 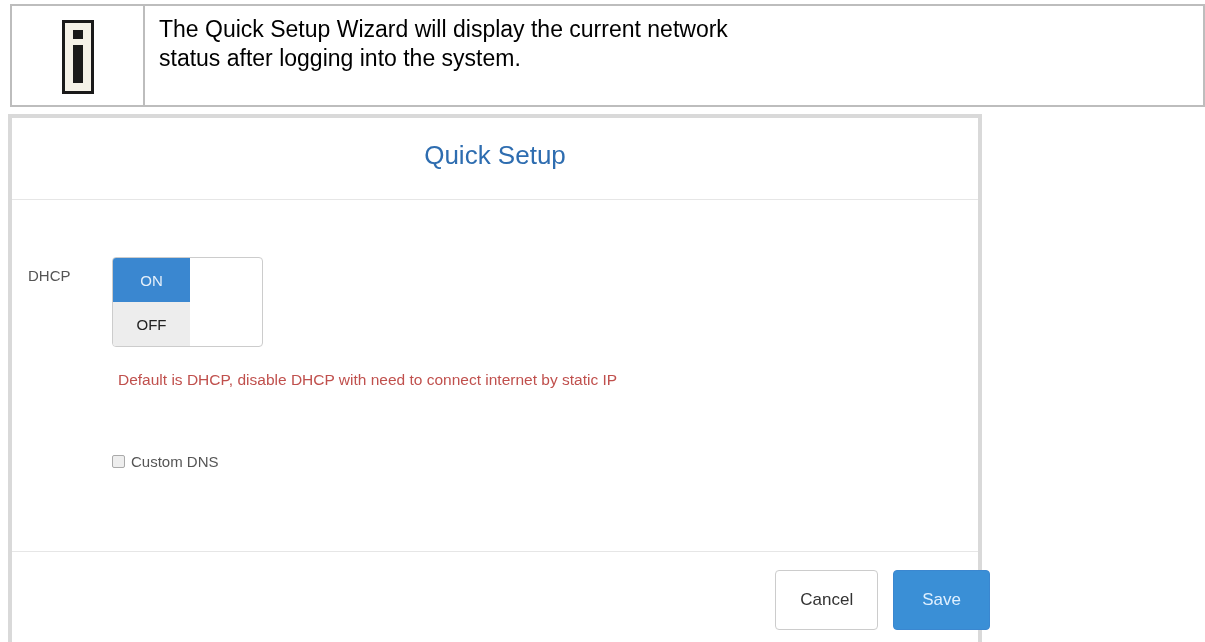 I want to click on checkbox, so click(x=118, y=461).